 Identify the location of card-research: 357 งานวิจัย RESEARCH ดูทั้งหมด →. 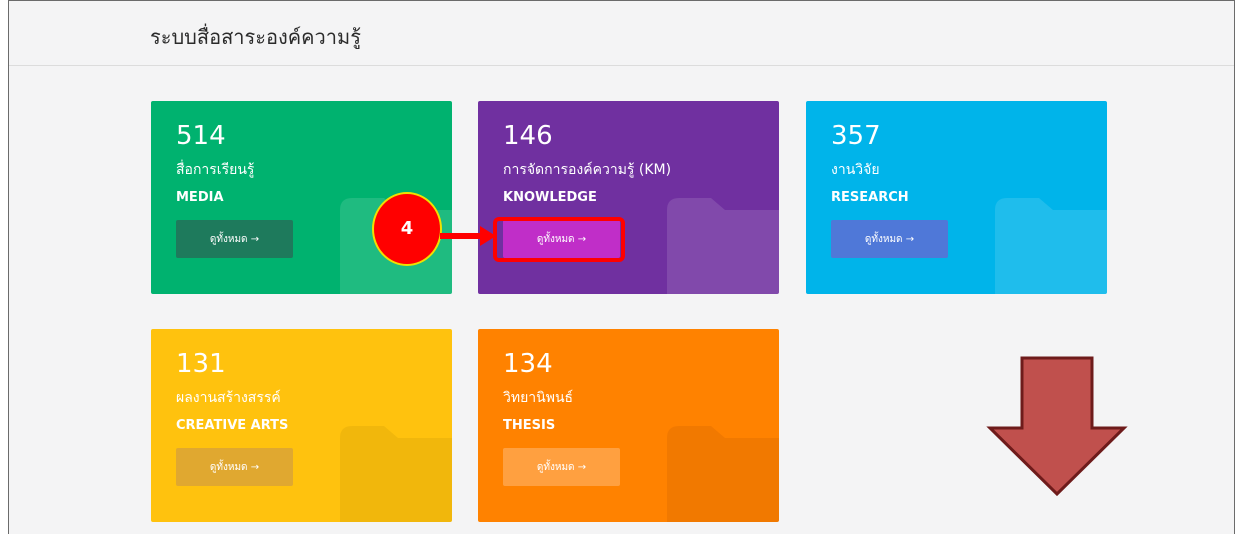
(956, 197).